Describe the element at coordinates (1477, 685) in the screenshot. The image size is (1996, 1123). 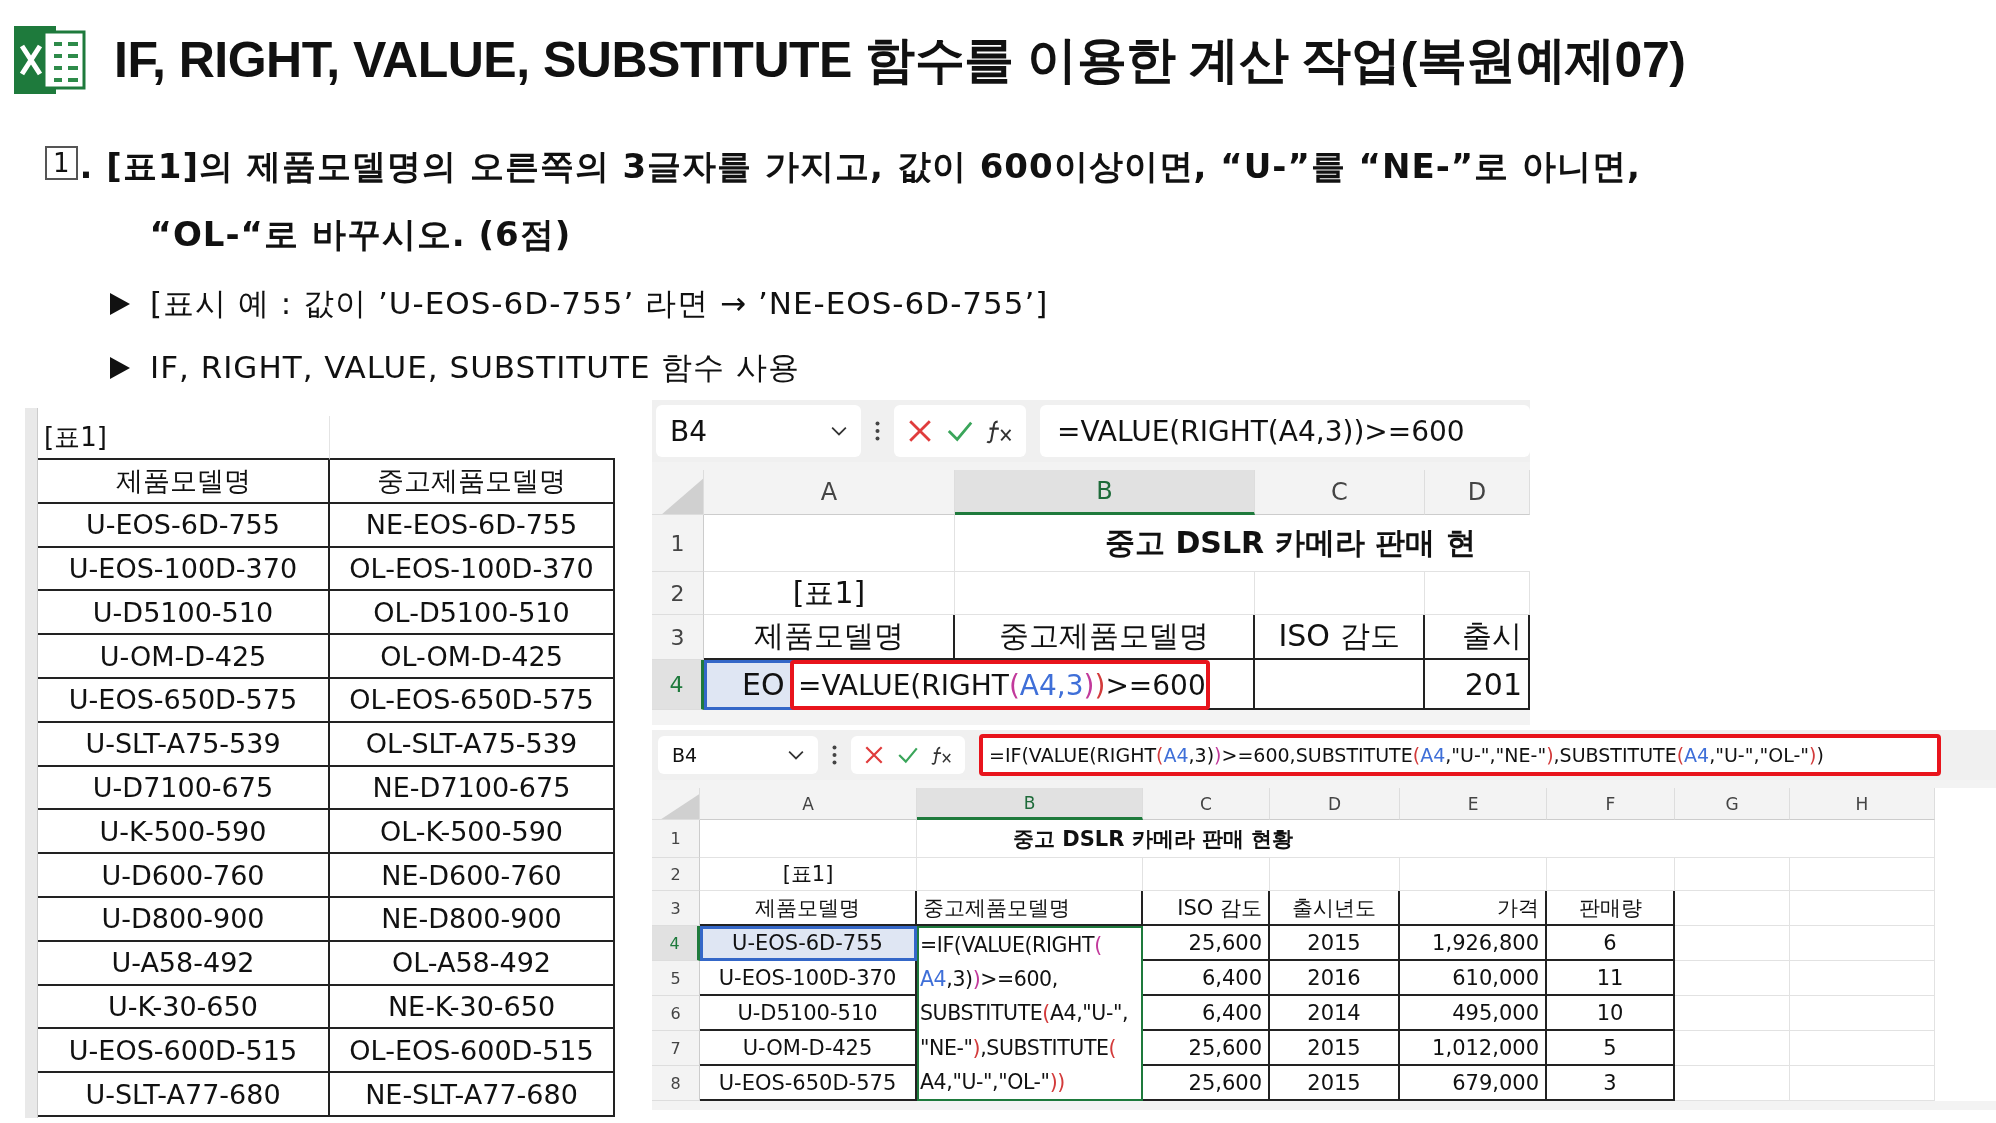
I see `table-cell: 201` at that location.